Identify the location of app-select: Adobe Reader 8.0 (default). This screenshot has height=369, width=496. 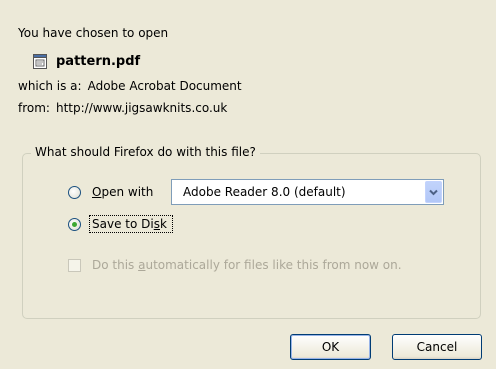
(307, 192).